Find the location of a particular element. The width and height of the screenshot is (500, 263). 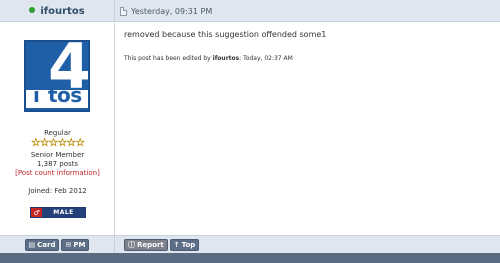

card-button-label: Card is located at coordinates (46, 245).